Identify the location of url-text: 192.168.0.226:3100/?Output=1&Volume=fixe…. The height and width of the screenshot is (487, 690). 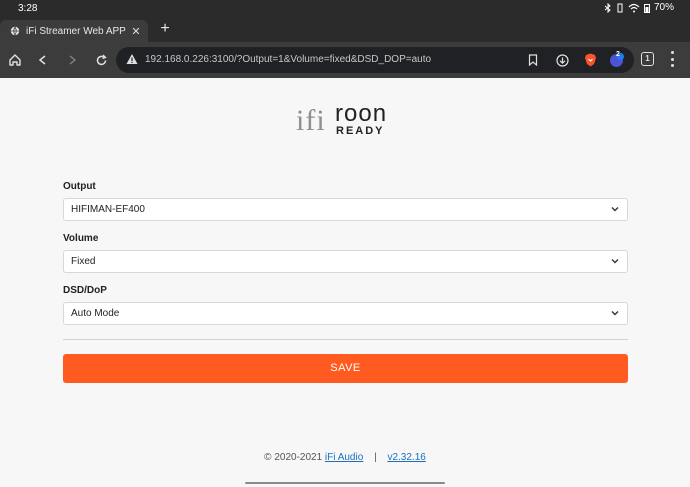
(288, 59).